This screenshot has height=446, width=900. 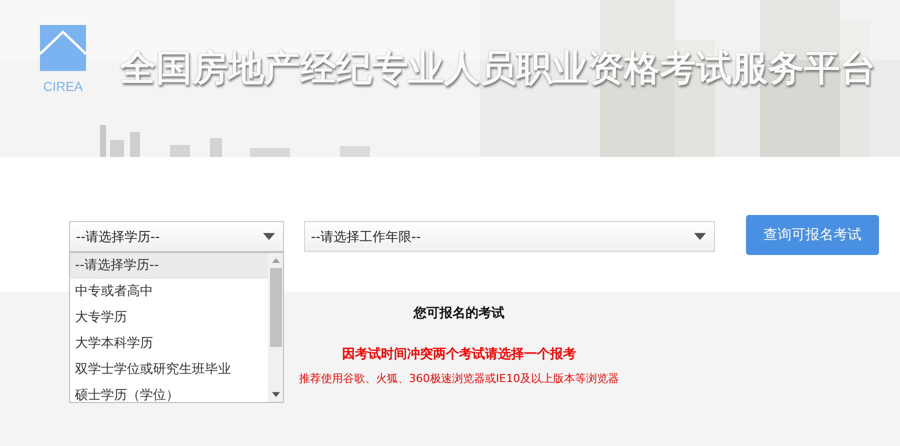 What do you see at coordinates (63, 86) in the screenshot?
I see `logo-text: CIREA` at bounding box center [63, 86].